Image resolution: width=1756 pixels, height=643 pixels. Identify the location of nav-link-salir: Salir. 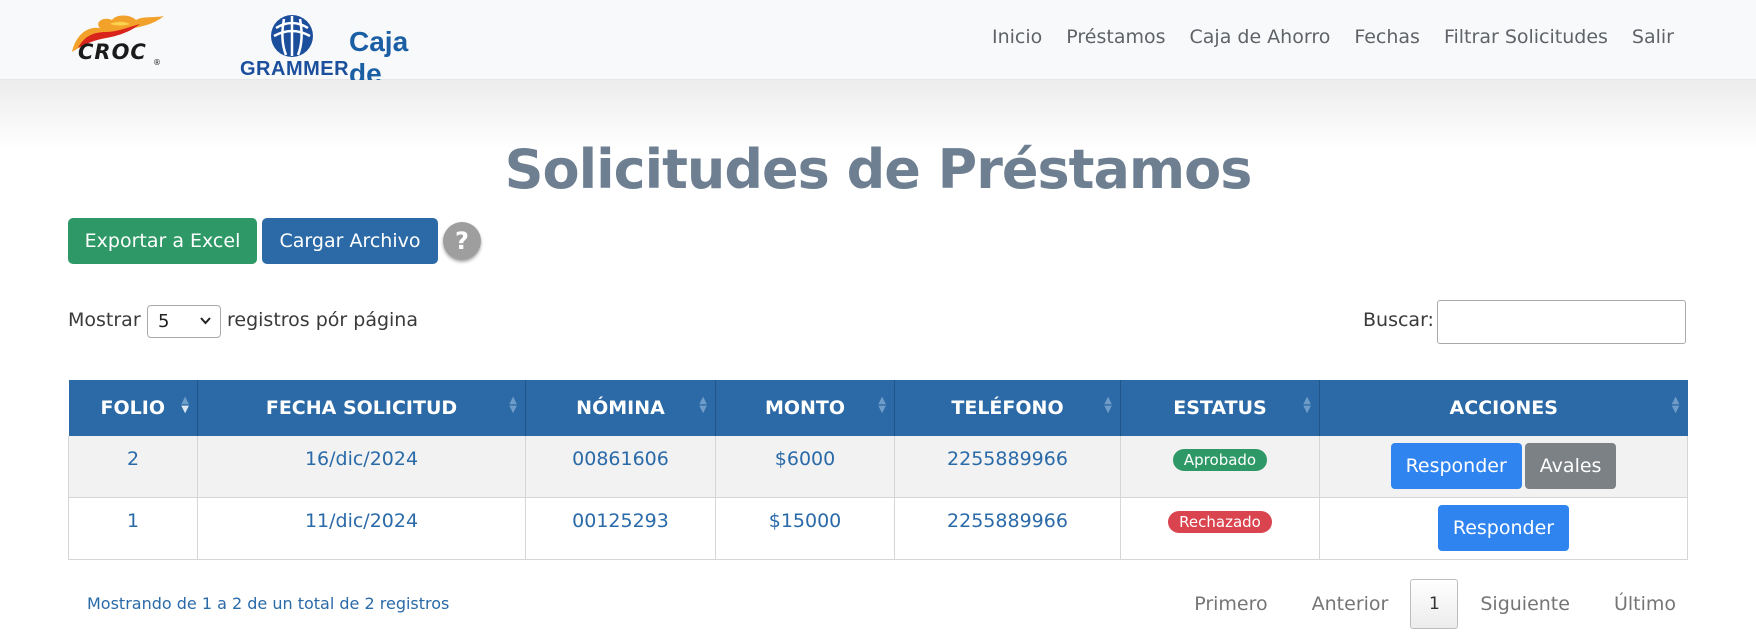
(1653, 37).